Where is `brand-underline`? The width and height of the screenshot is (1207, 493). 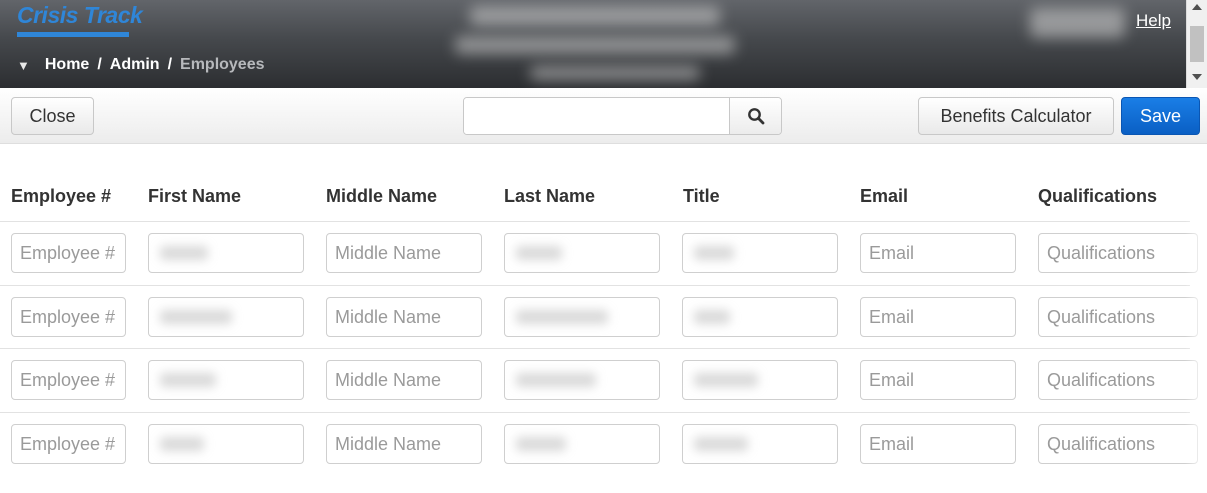 brand-underline is located at coordinates (73, 34).